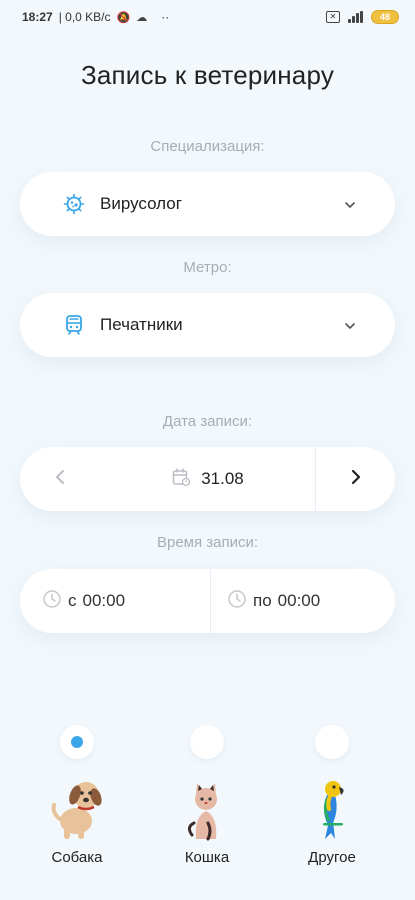 The image size is (415, 900). What do you see at coordinates (207, 421) in the screenshot?
I see `date-label: Дата записи:` at bounding box center [207, 421].